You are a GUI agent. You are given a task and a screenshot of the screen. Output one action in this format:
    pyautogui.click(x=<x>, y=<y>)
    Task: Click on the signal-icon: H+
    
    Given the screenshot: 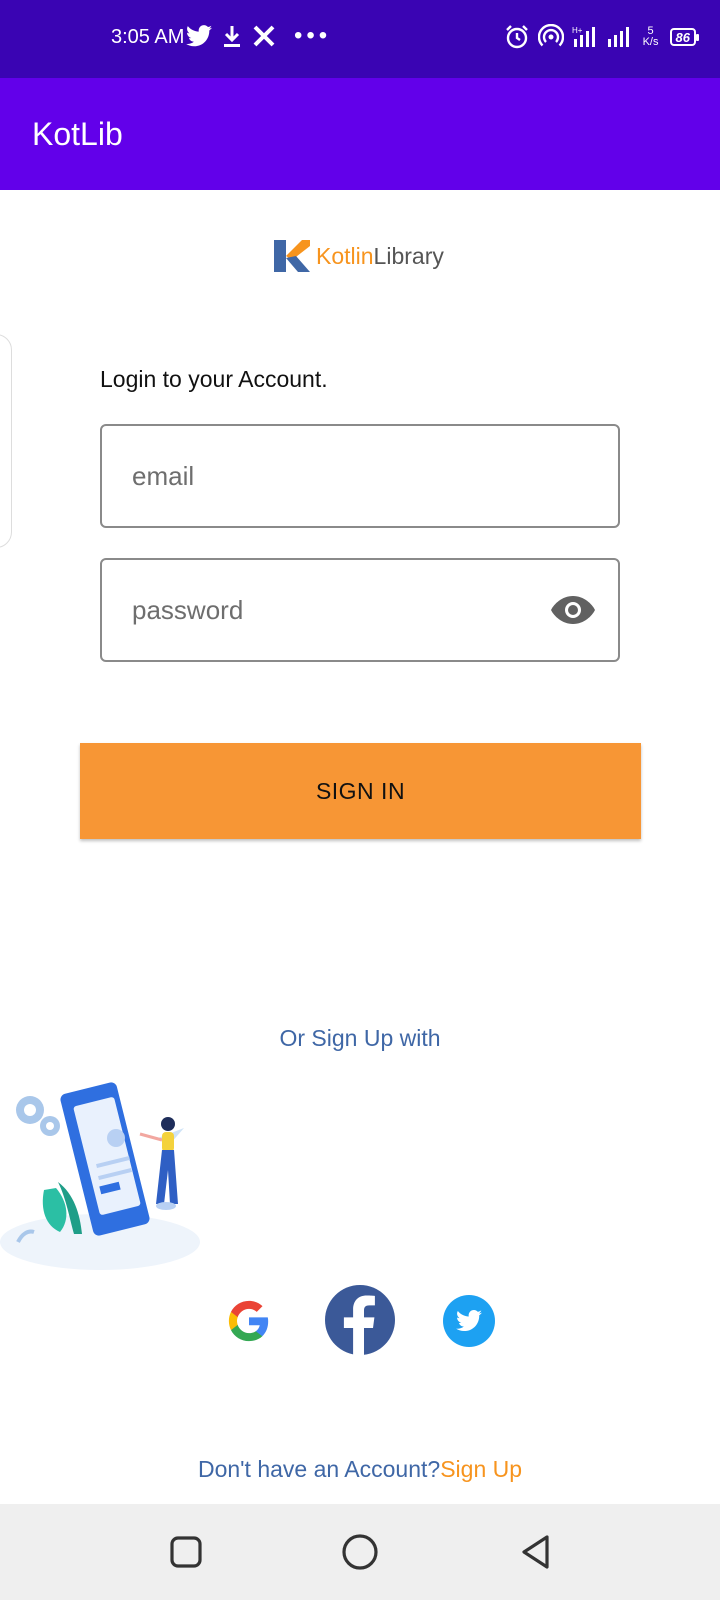 What is the action you would take?
    pyautogui.click(x=585, y=37)
    